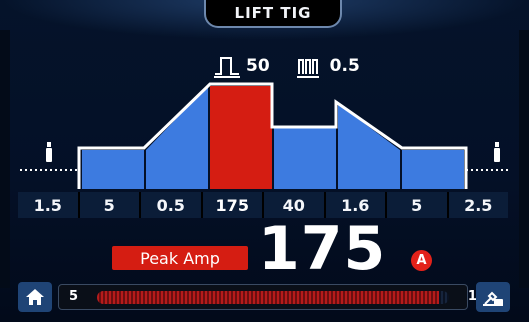 This screenshot has height=322, width=529. I want to click on segment-down-slope, so click(369, 146).